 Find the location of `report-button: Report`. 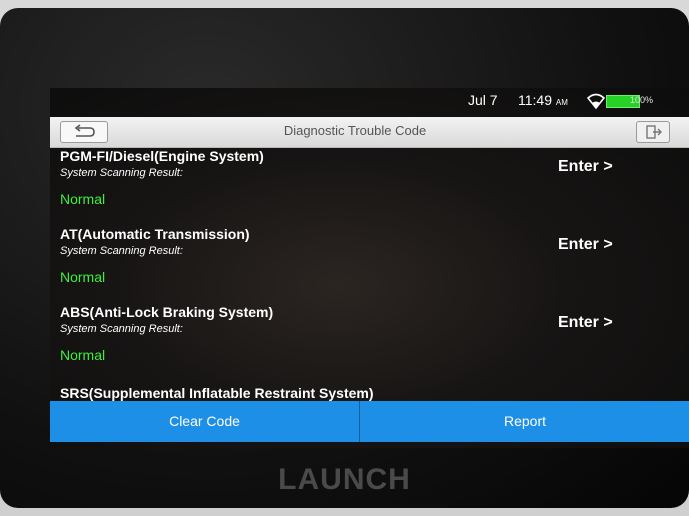

report-button: Report is located at coordinates (524, 421).